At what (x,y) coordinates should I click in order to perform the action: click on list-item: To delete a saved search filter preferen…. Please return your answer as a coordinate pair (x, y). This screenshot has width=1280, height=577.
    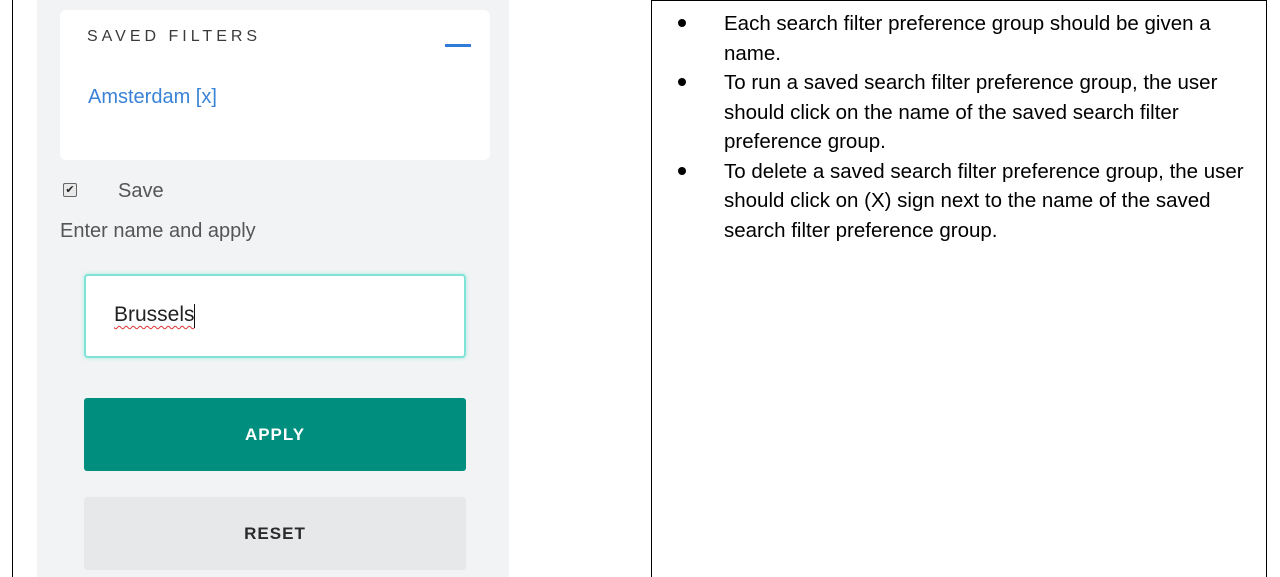
    Looking at the image, I should click on (969, 201).